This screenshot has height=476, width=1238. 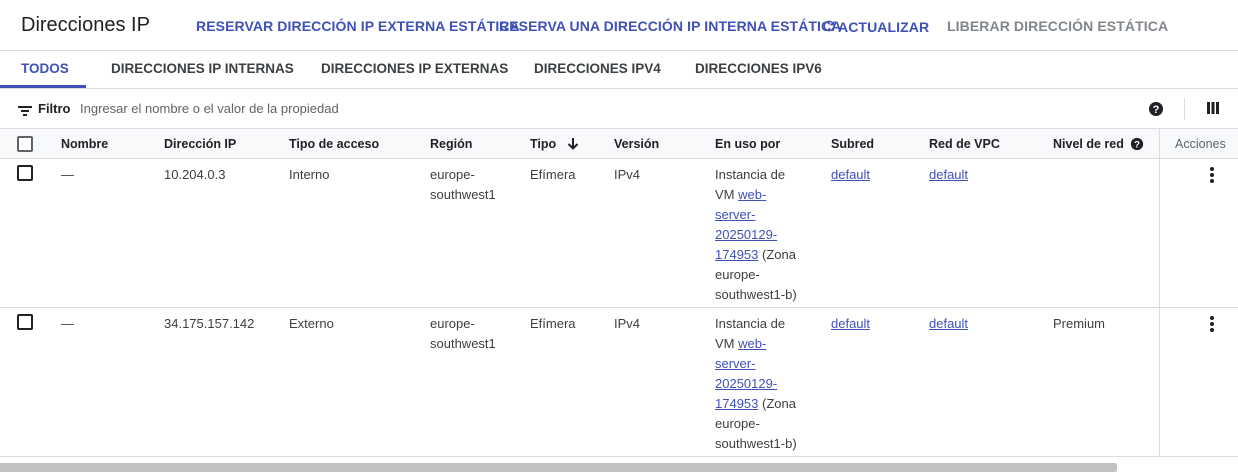 What do you see at coordinates (311, 323) in the screenshot?
I see `cell-access-type: Externo` at bounding box center [311, 323].